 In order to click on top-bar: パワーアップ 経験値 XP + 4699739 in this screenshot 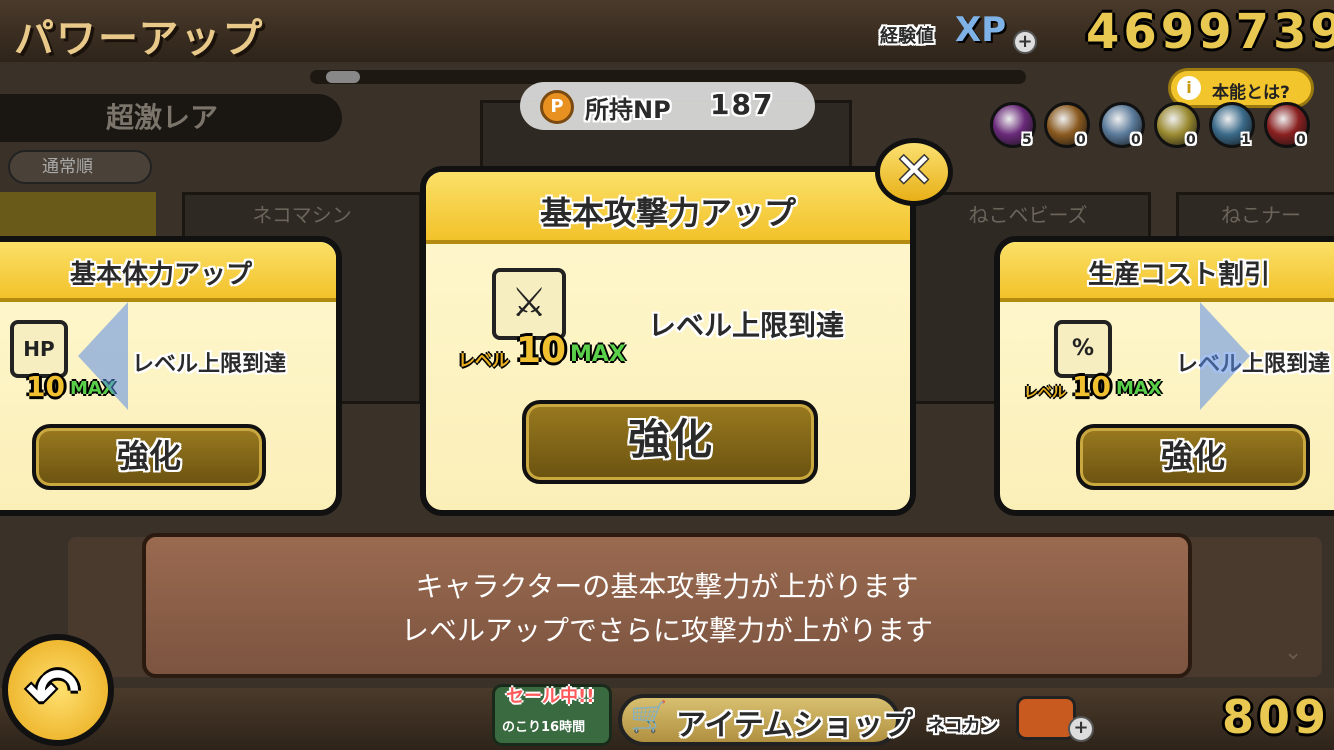, I will do `click(667, 31)`.